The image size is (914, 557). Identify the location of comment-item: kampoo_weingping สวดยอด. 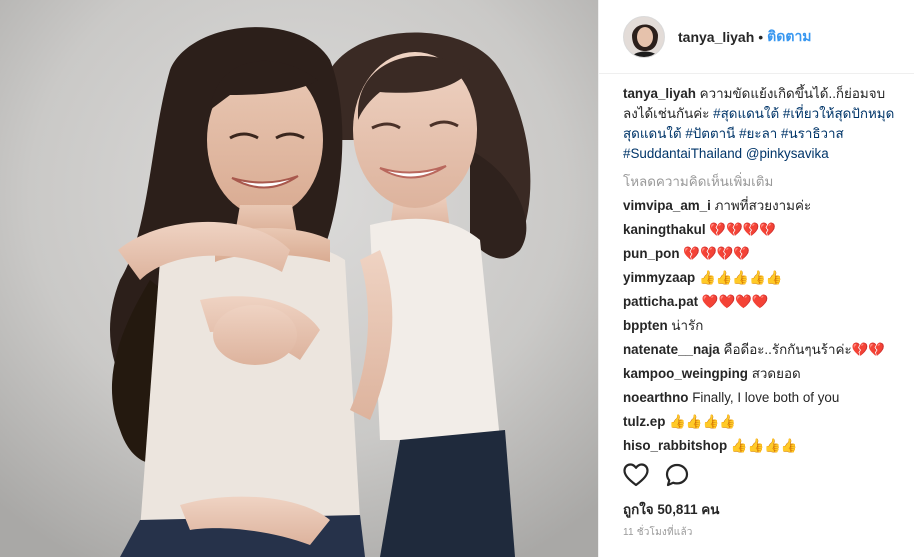
(761, 374).